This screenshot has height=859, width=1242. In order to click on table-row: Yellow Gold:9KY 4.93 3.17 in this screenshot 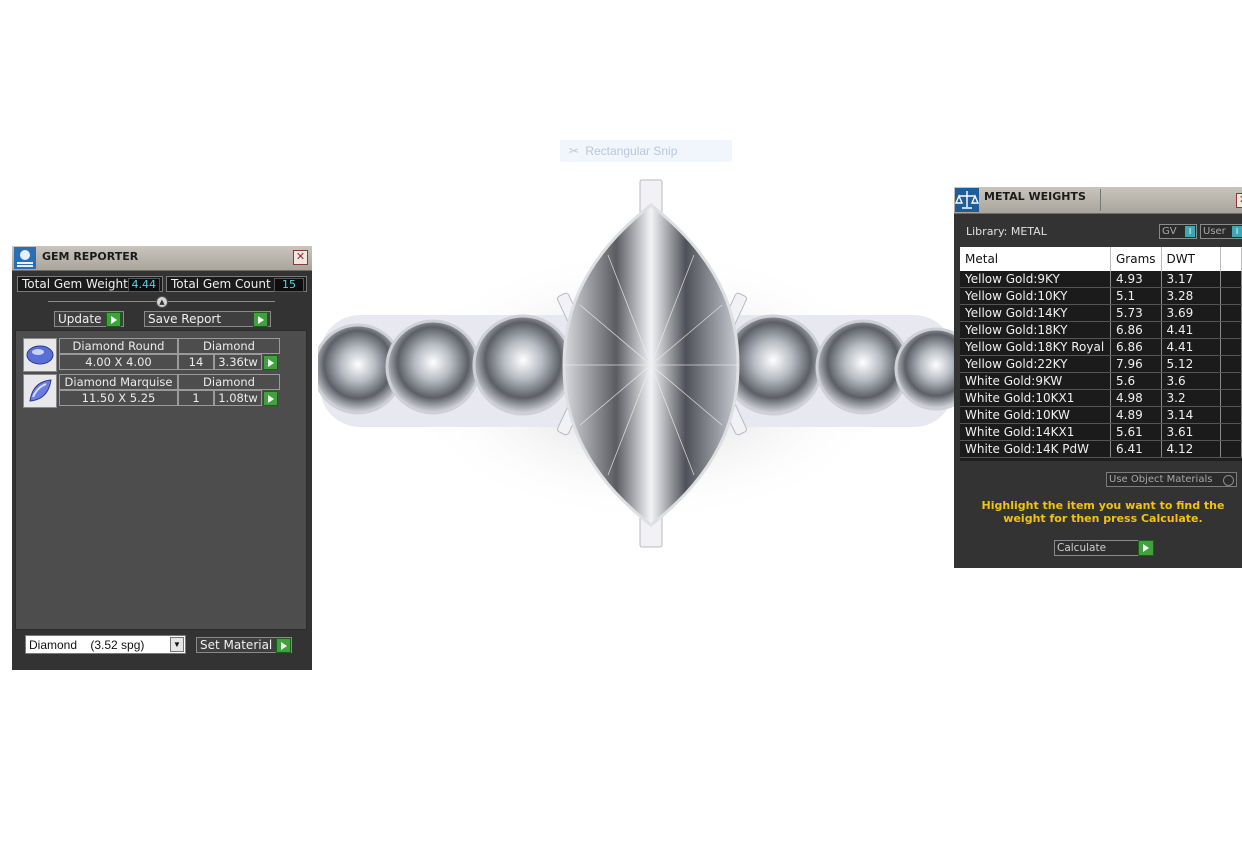, I will do `click(1101, 279)`.